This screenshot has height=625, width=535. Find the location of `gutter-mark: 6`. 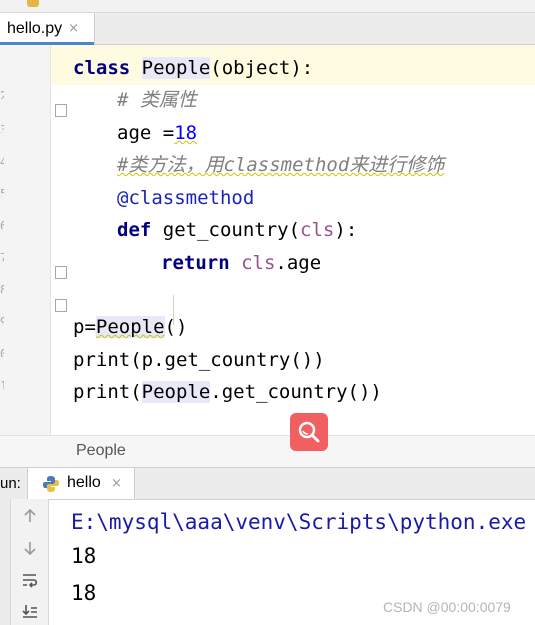

gutter-mark: 6 is located at coordinates (2, 224).